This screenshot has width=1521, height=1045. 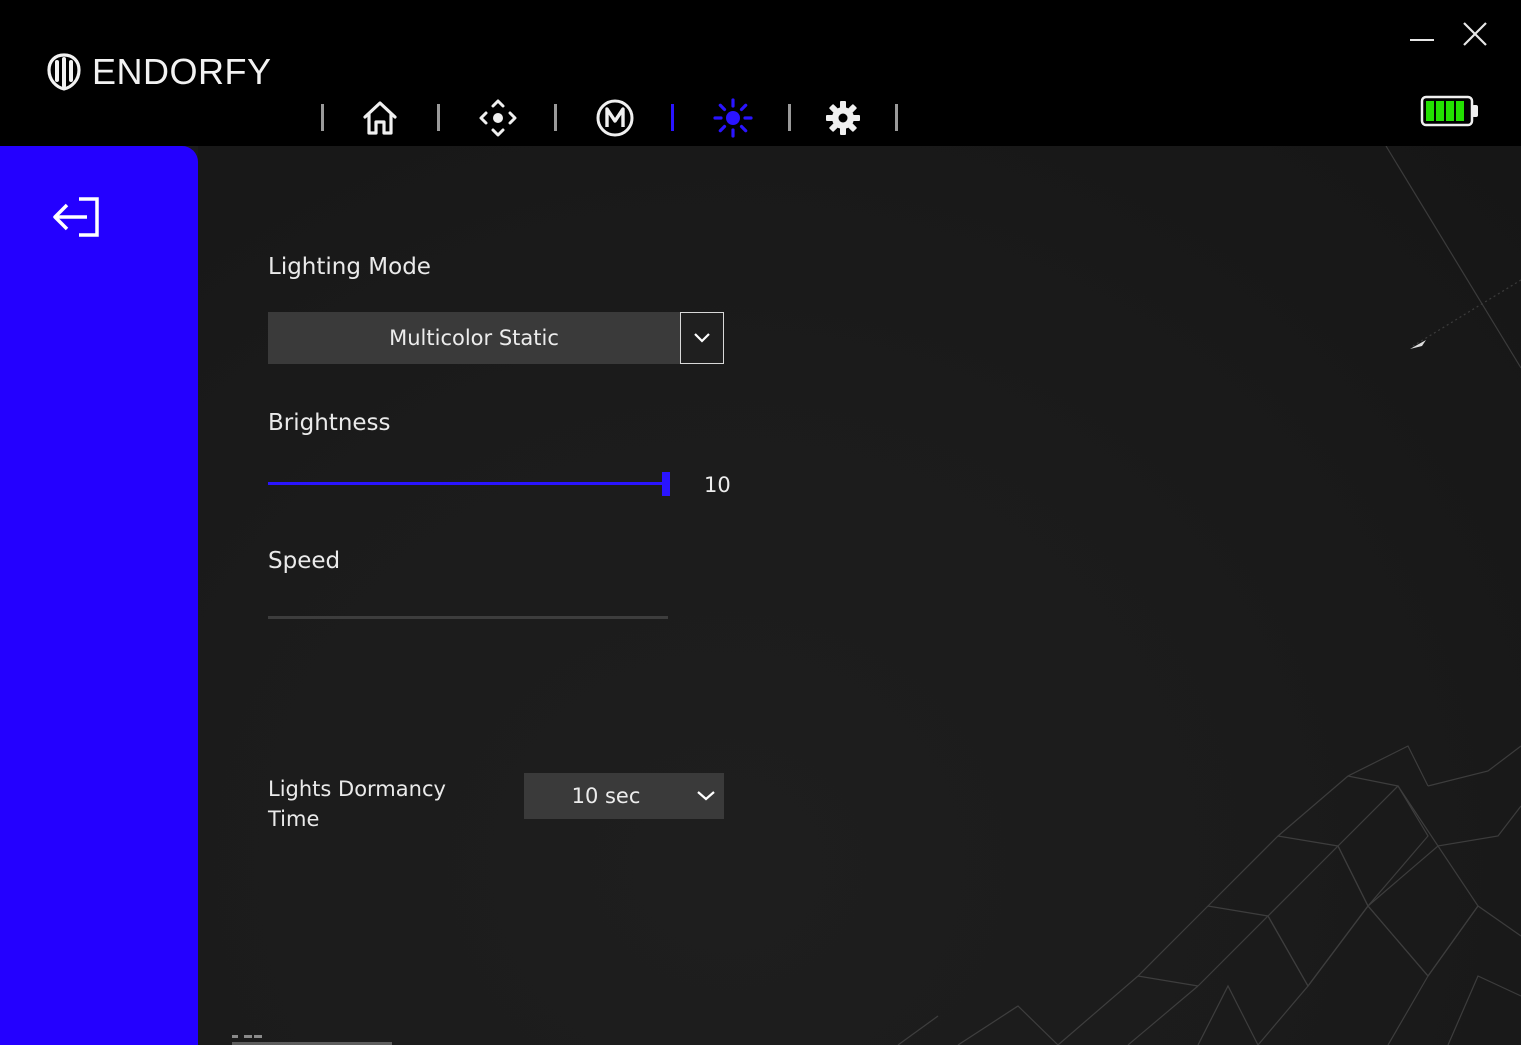 What do you see at coordinates (304, 561) in the screenshot?
I see `speed-label: Speed` at bounding box center [304, 561].